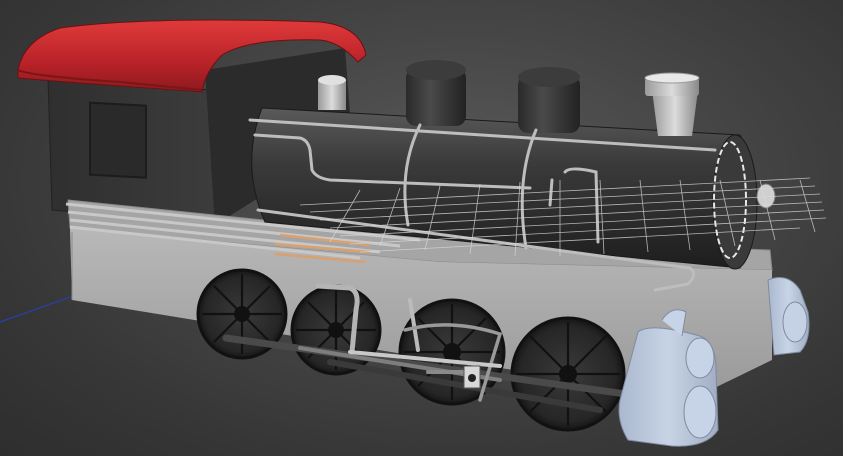 This screenshot has height=456, width=843. Describe the element at coordinates (332, 92) in the screenshot. I see `whistle` at that location.